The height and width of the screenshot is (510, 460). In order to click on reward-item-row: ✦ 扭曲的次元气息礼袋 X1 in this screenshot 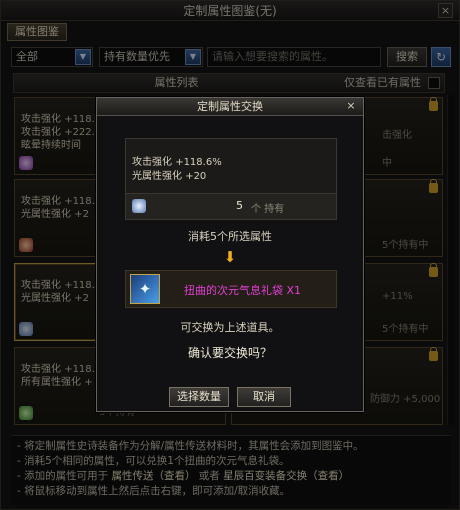, I will do `click(231, 289)`.